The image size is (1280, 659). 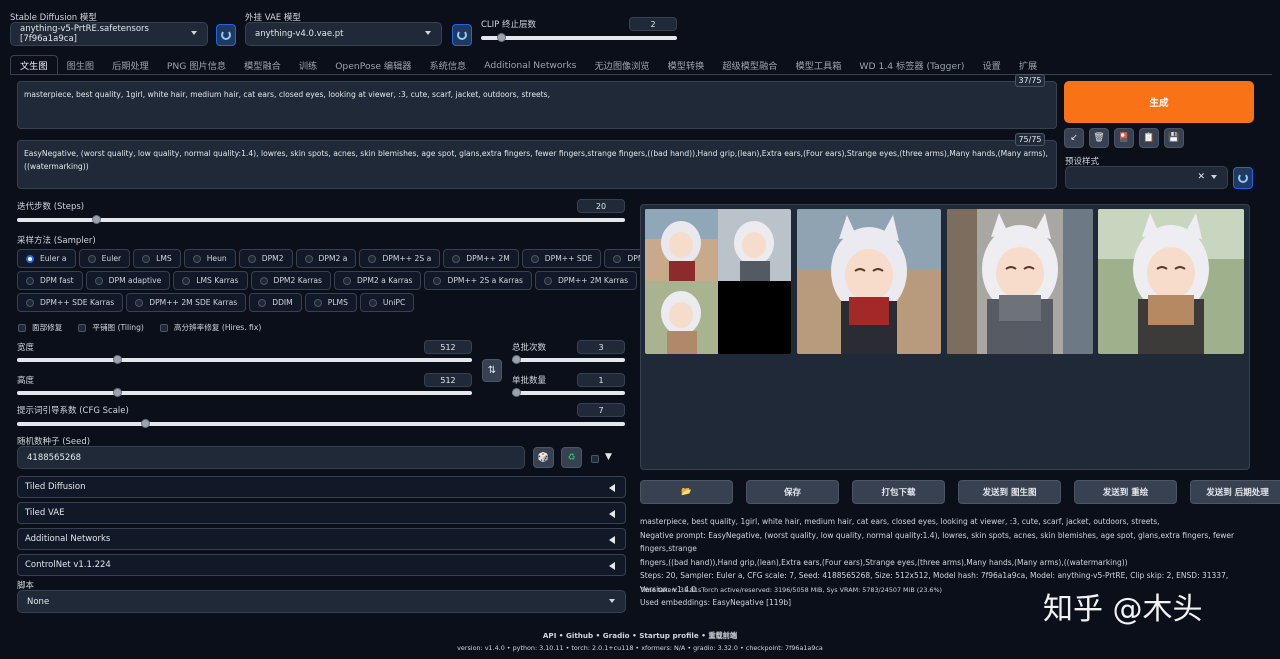 What do you see at coordinates (1201, 177) in the screenshot?
I see `clear-icon: ✕` at bounding box center [1201, 177].